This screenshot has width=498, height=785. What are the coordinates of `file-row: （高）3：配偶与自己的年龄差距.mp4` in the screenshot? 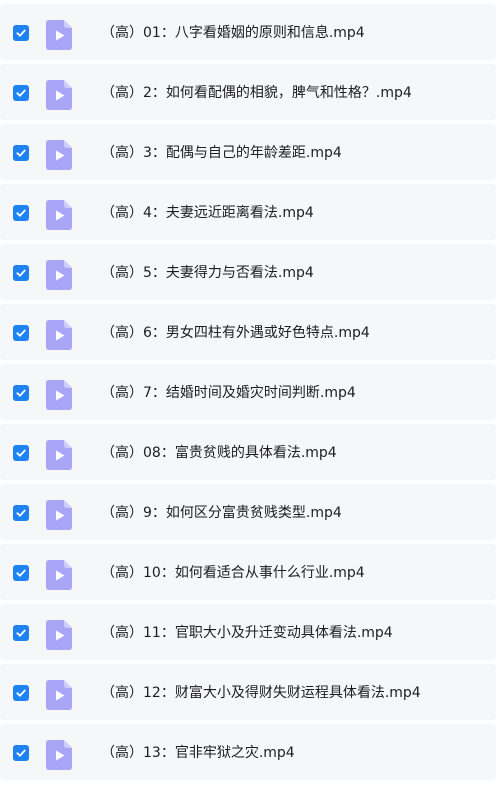 It's located at (248, 152).